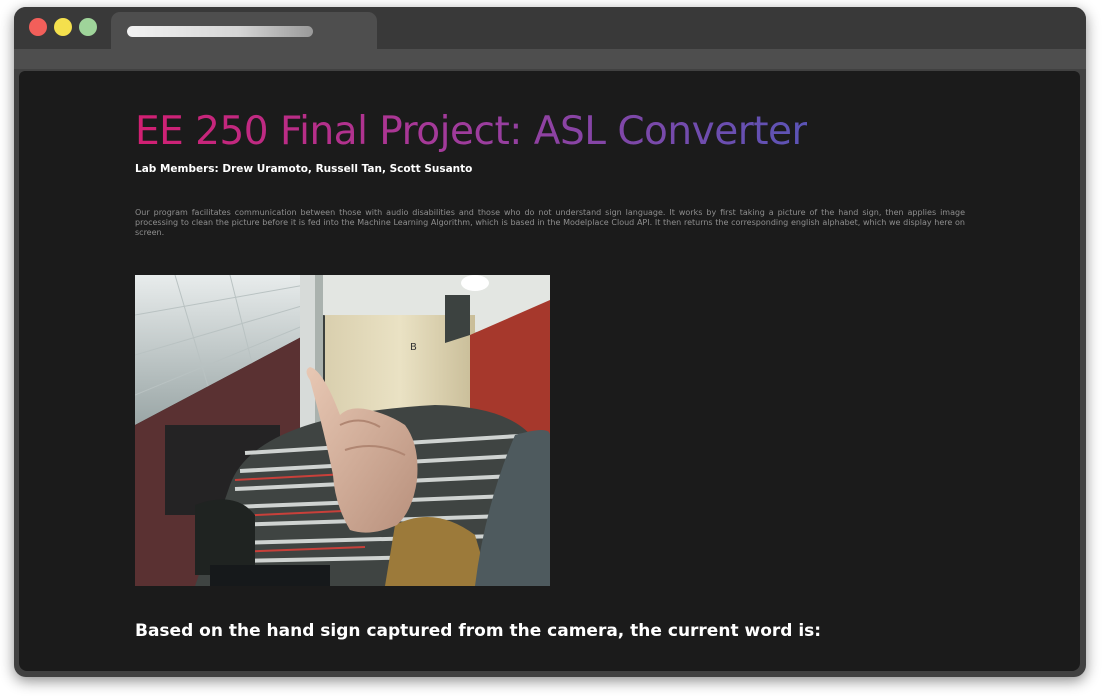 Image resolution: width=1105 pixels, height=696 pixels. Describe the element at coordinates (471, 132) in the screenshot. I see `page-title: EE 250 Final Project: ASL Converter` at that location.